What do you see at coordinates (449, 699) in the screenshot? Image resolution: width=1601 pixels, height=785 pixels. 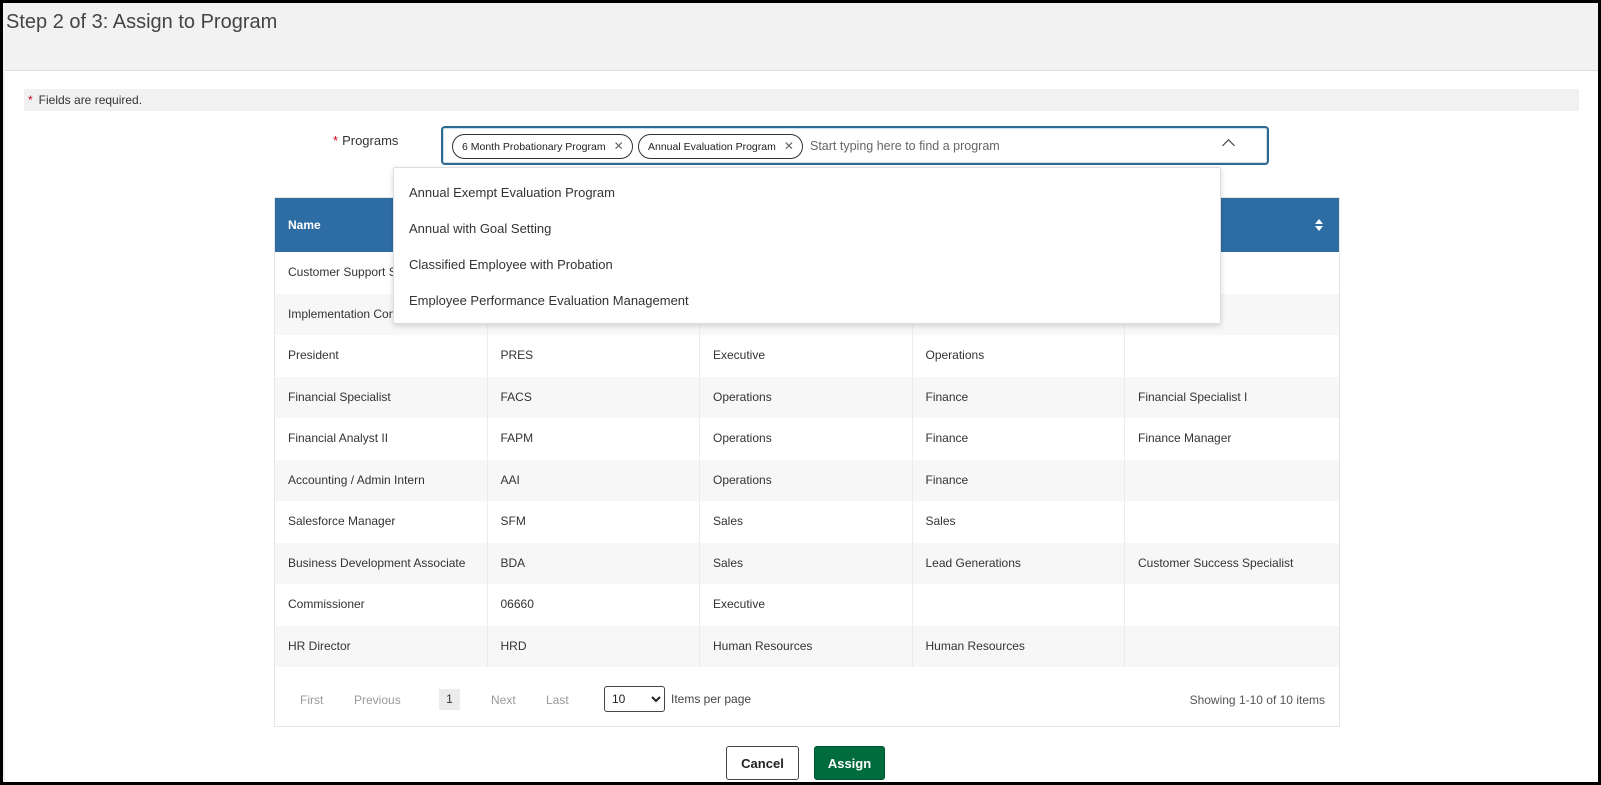 I see `current-page: 1` at bounding box center [449, 699].